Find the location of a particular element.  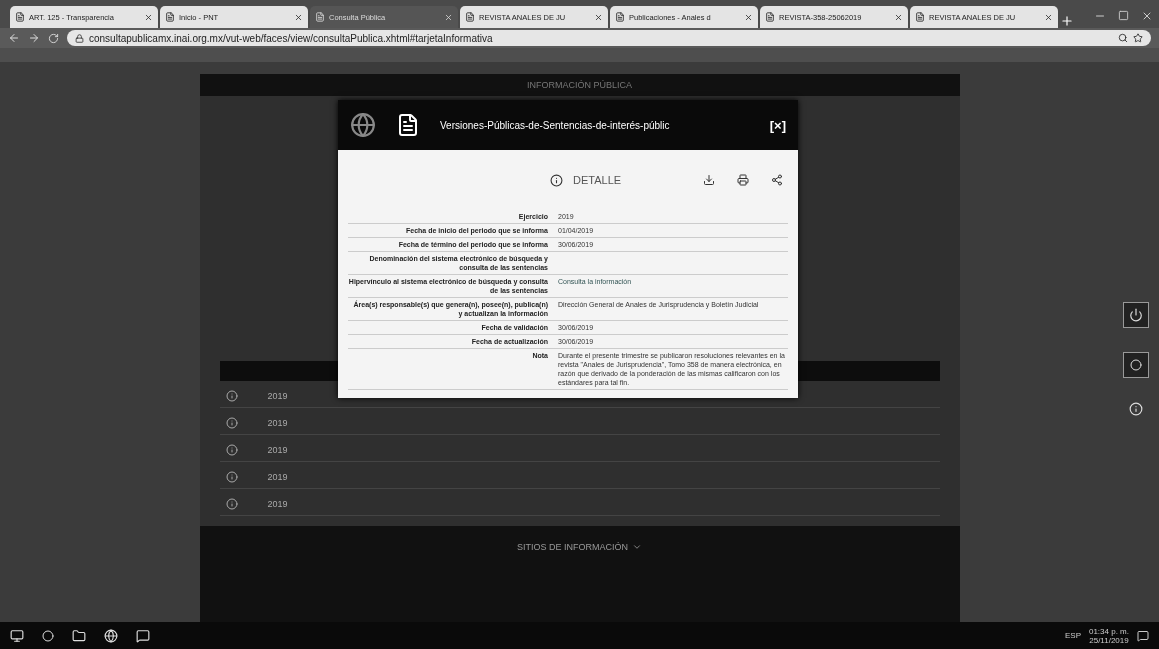

print-button is located at coordinates (743, 180).